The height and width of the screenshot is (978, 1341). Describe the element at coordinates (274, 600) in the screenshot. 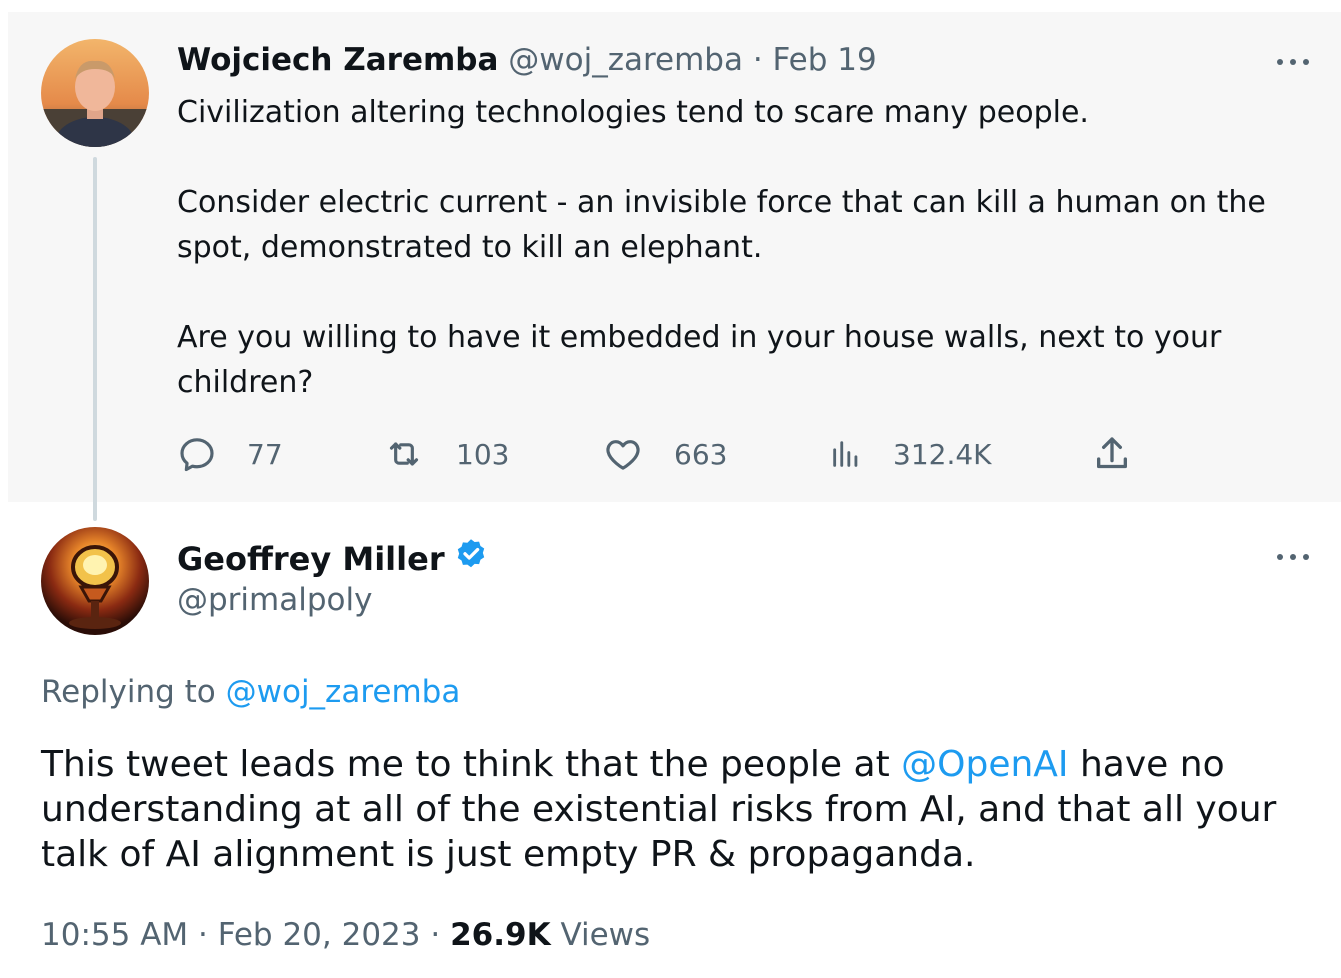

I see `reply-author-handle: @primalpoly` at that location.